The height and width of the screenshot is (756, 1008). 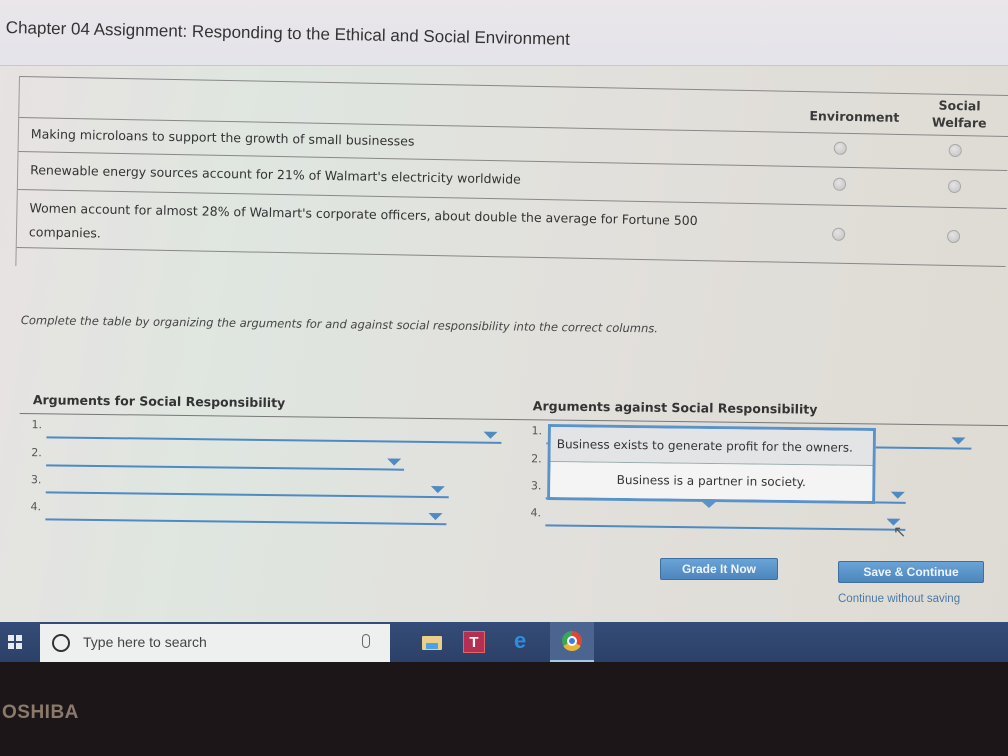 I want to click on dropdown-option: Business is a partner in society., so click(x=711, y=481).